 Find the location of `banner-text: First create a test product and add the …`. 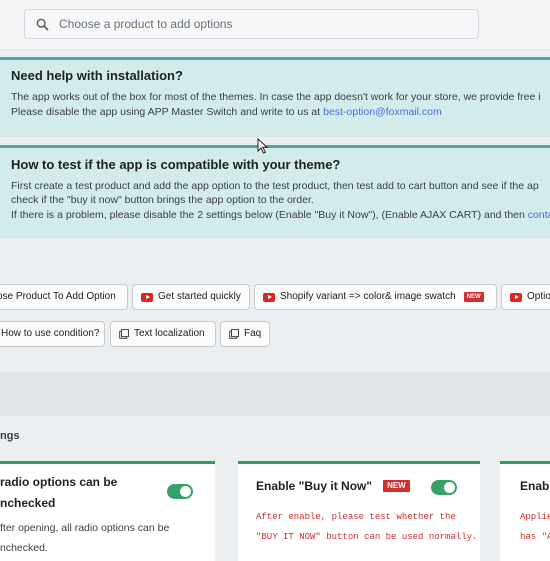

banner-text: First create a test product and add the … is located at coordinates (275, 186).